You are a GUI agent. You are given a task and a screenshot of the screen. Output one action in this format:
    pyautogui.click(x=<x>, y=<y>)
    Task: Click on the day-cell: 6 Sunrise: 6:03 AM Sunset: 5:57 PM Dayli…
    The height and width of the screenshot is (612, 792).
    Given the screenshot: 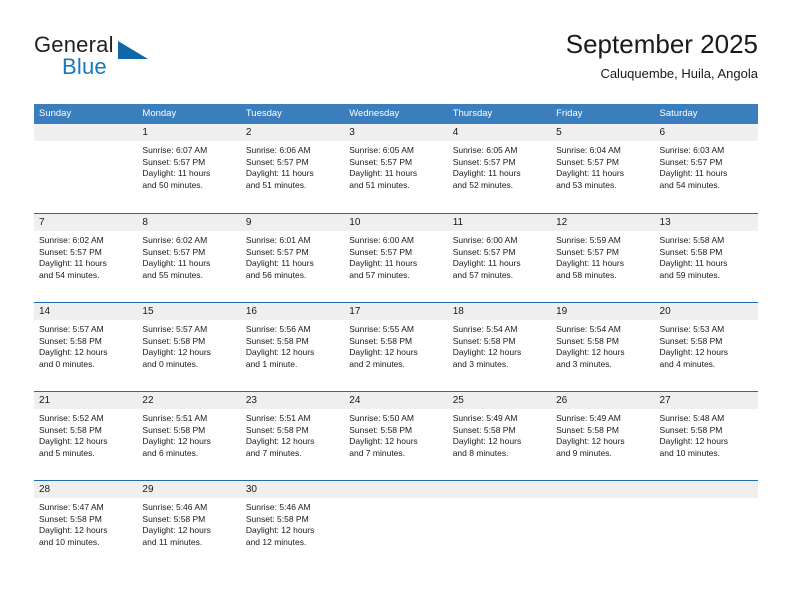 What is the action you would take?
    pyautogui.click(x=706, y=168)
    